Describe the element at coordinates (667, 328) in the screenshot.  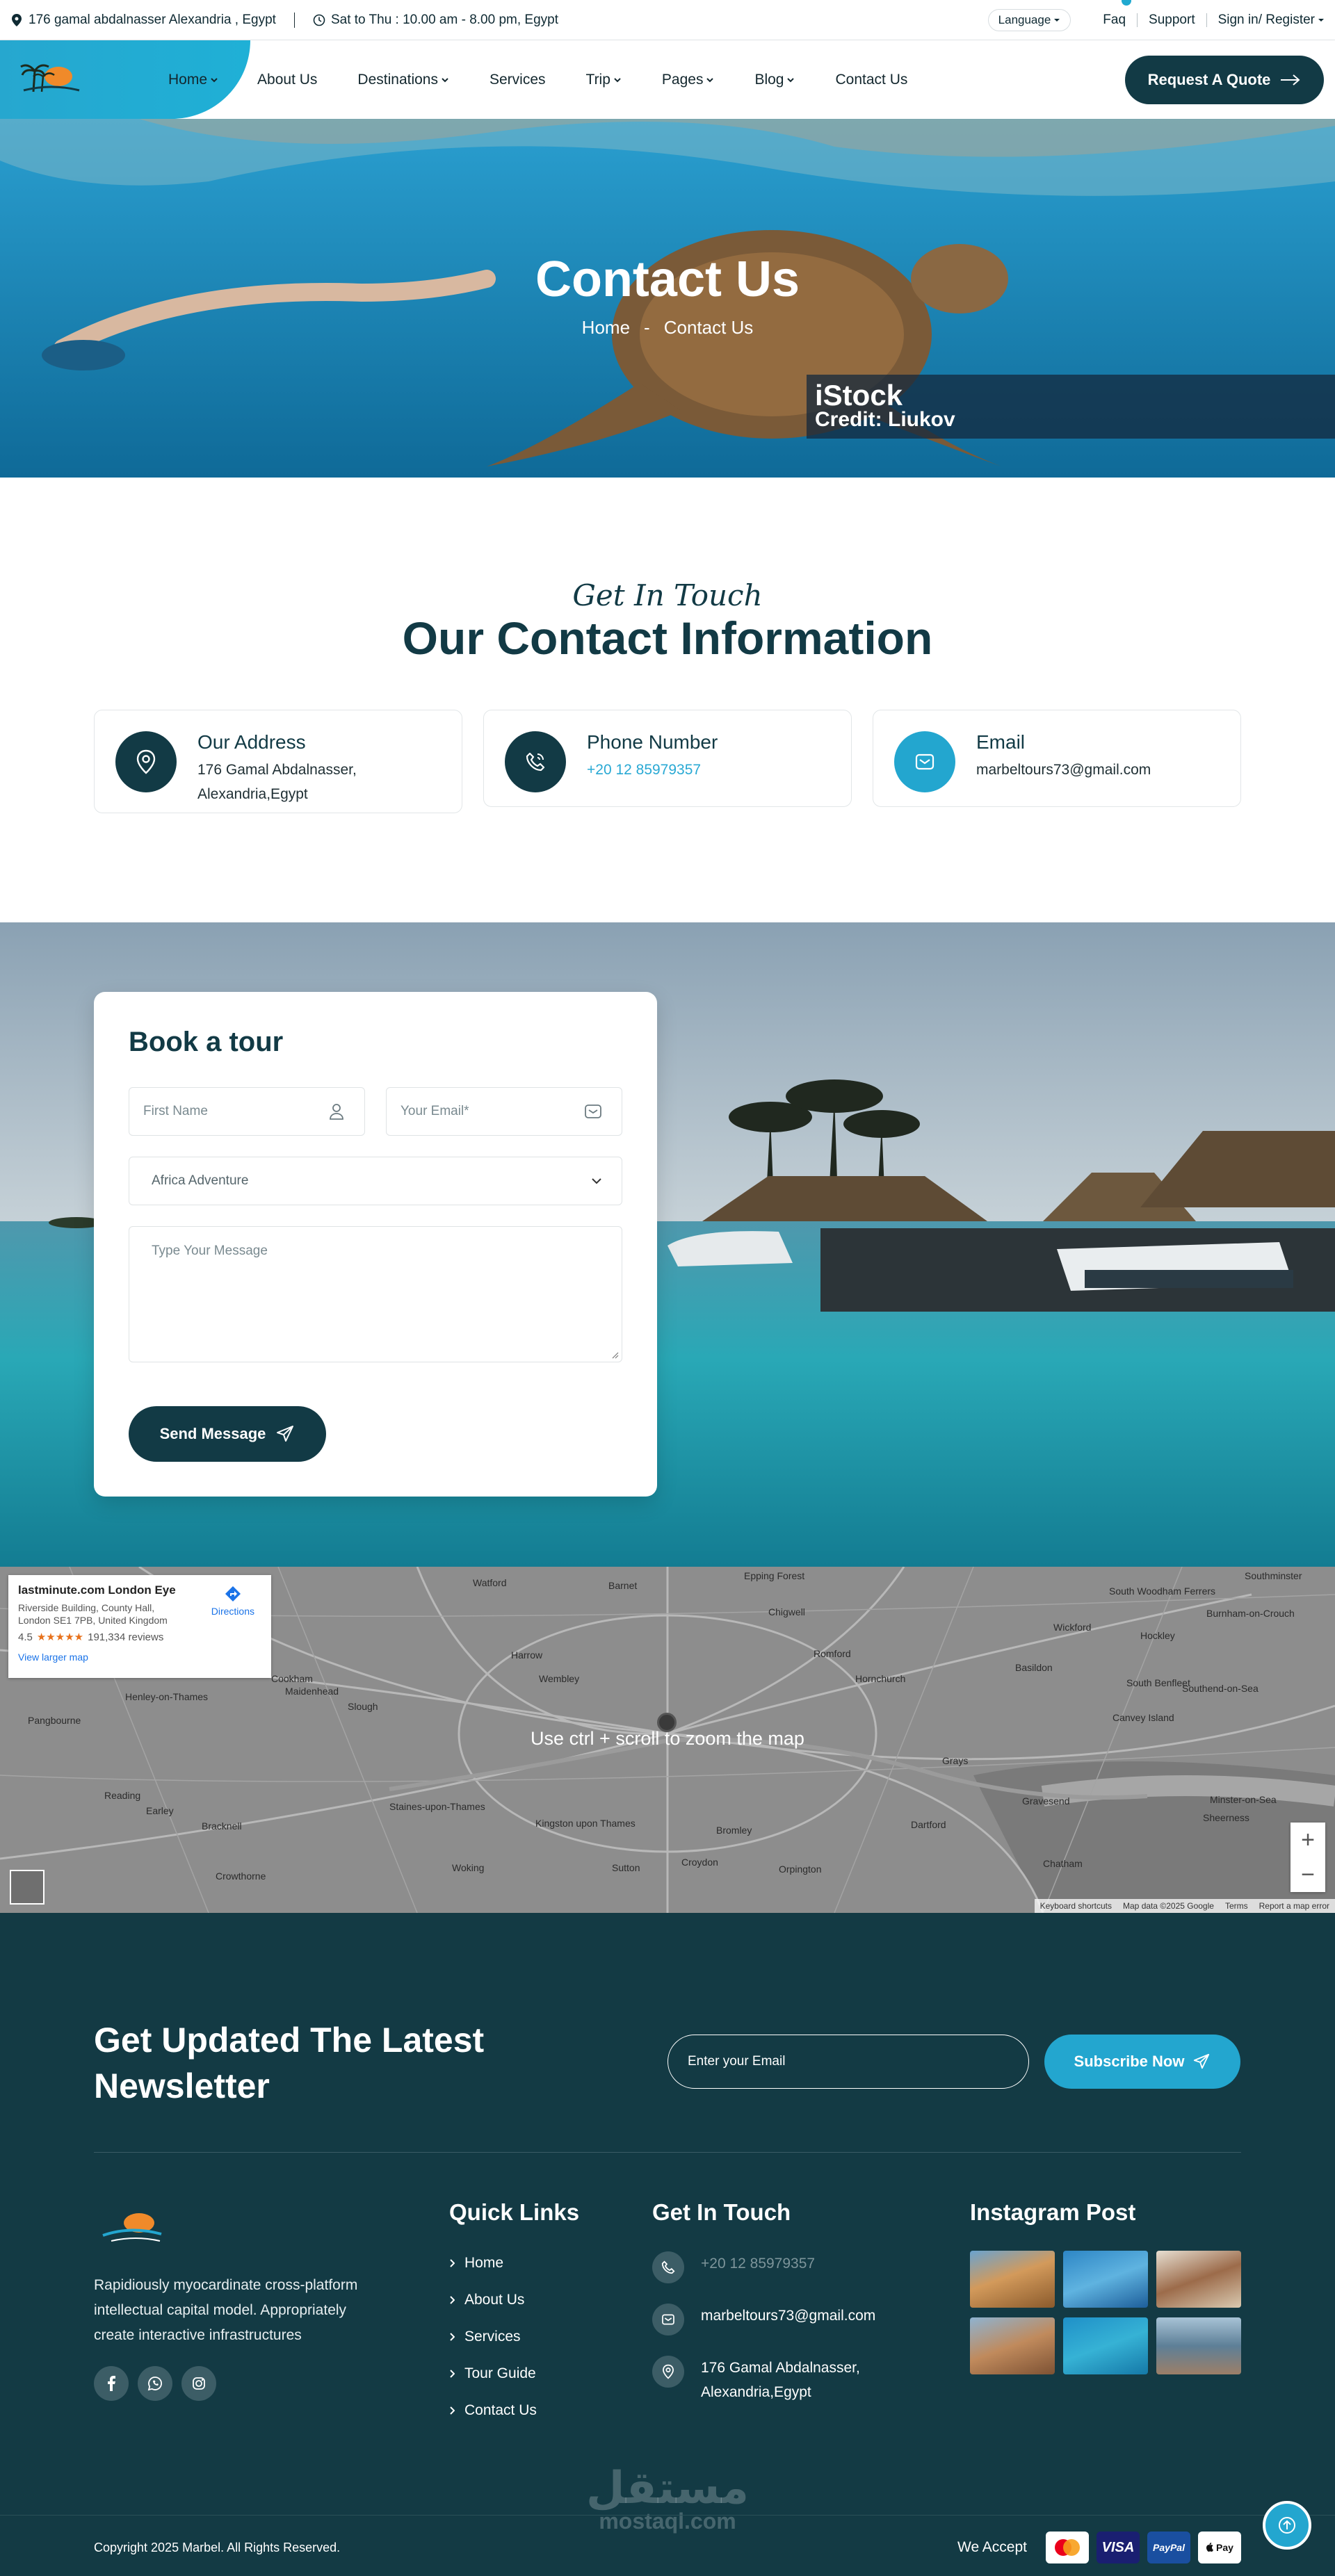
I see `breadcrumb: Home - Contact Us` at that location.